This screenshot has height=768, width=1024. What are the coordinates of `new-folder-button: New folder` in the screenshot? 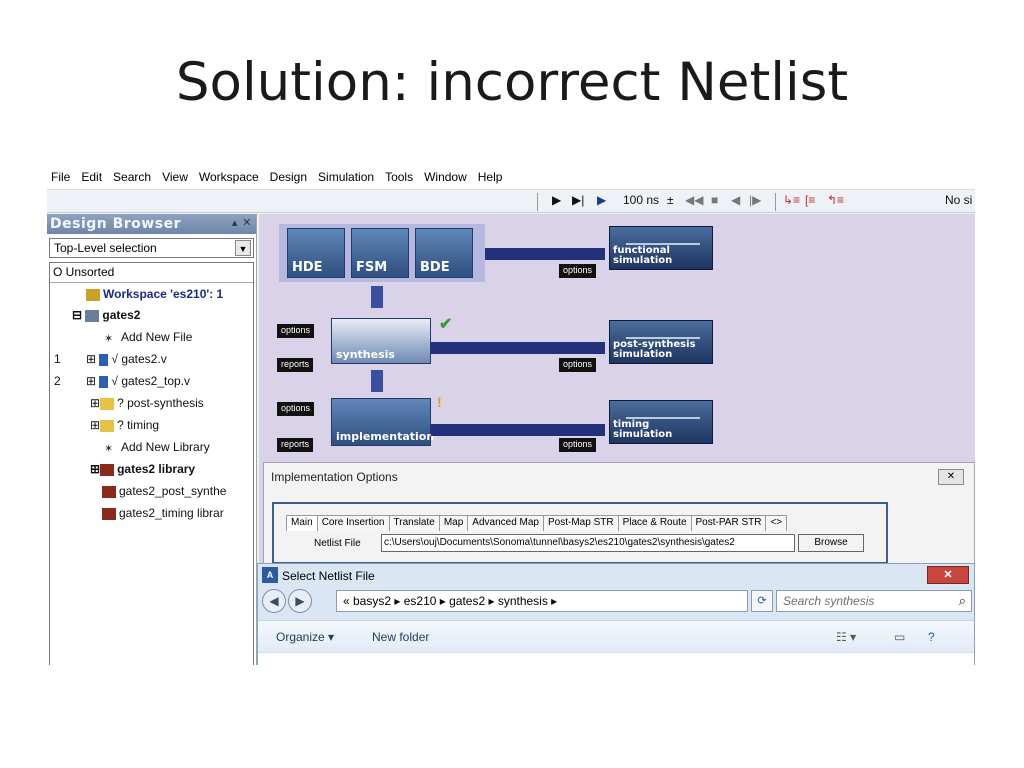 It's located at (400, 637).